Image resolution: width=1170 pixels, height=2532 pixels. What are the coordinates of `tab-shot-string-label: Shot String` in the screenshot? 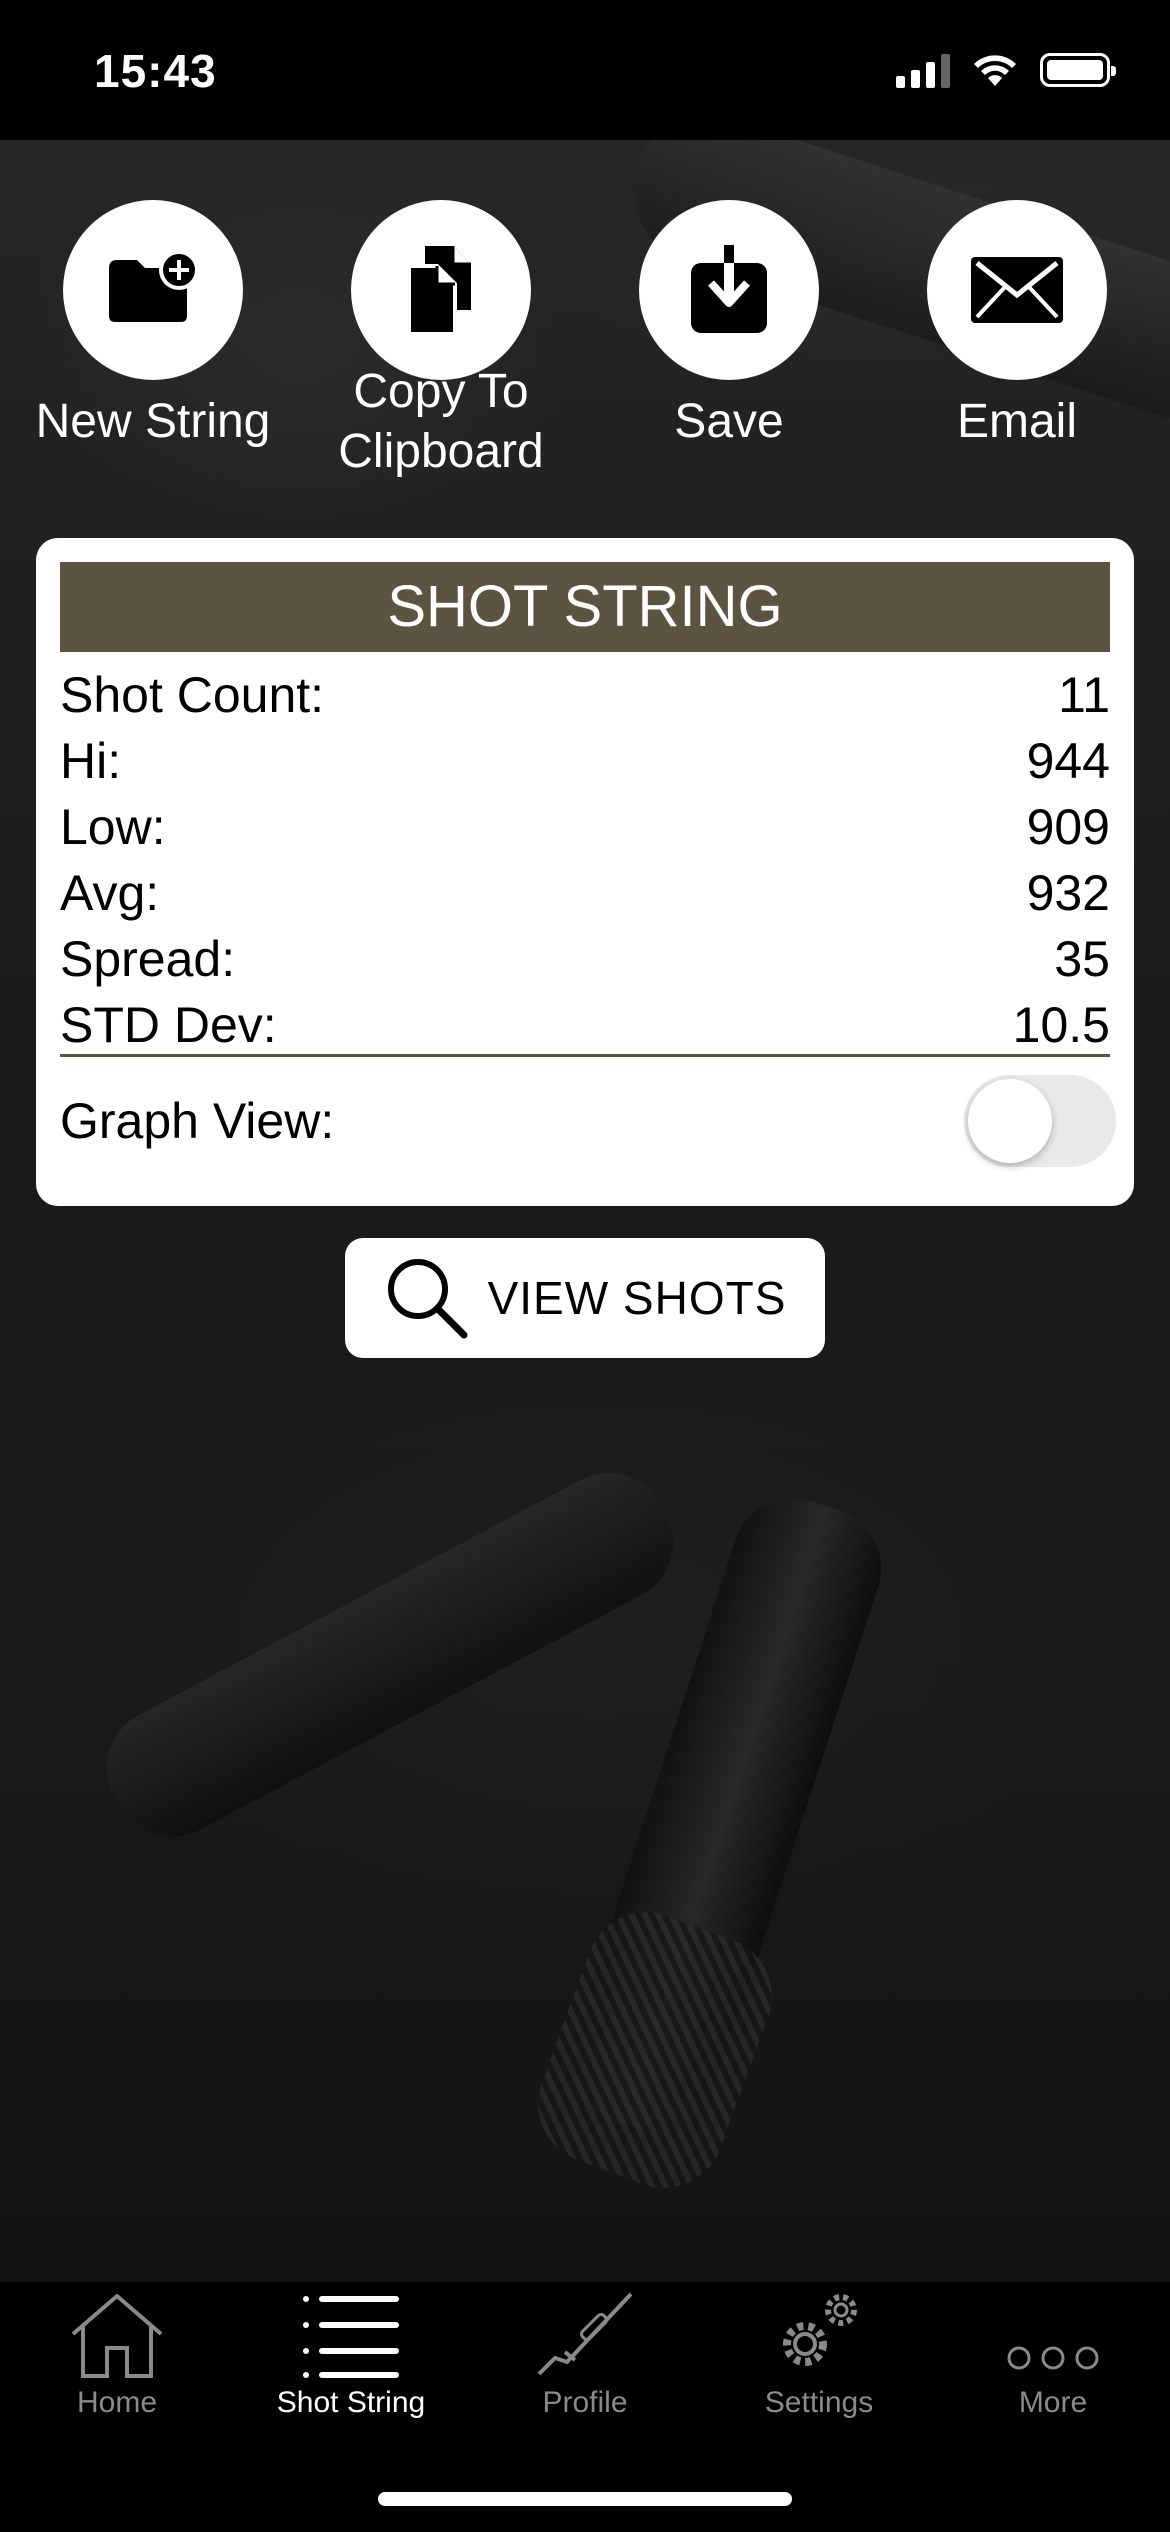 It's located at (351, 2402).